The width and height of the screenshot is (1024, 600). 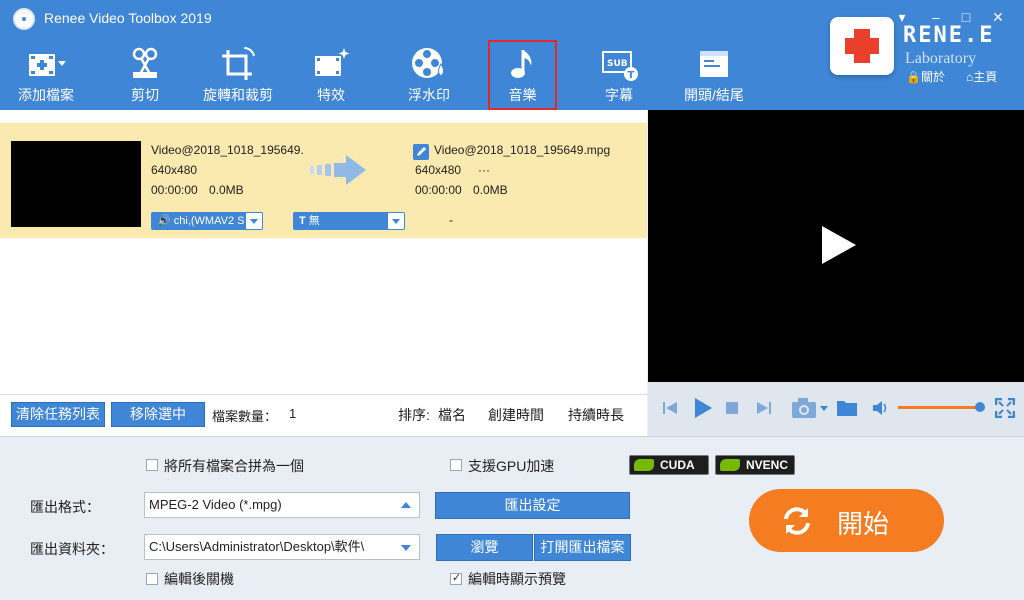 I want to click on start-button: 開始, so click(x=846, y=520).